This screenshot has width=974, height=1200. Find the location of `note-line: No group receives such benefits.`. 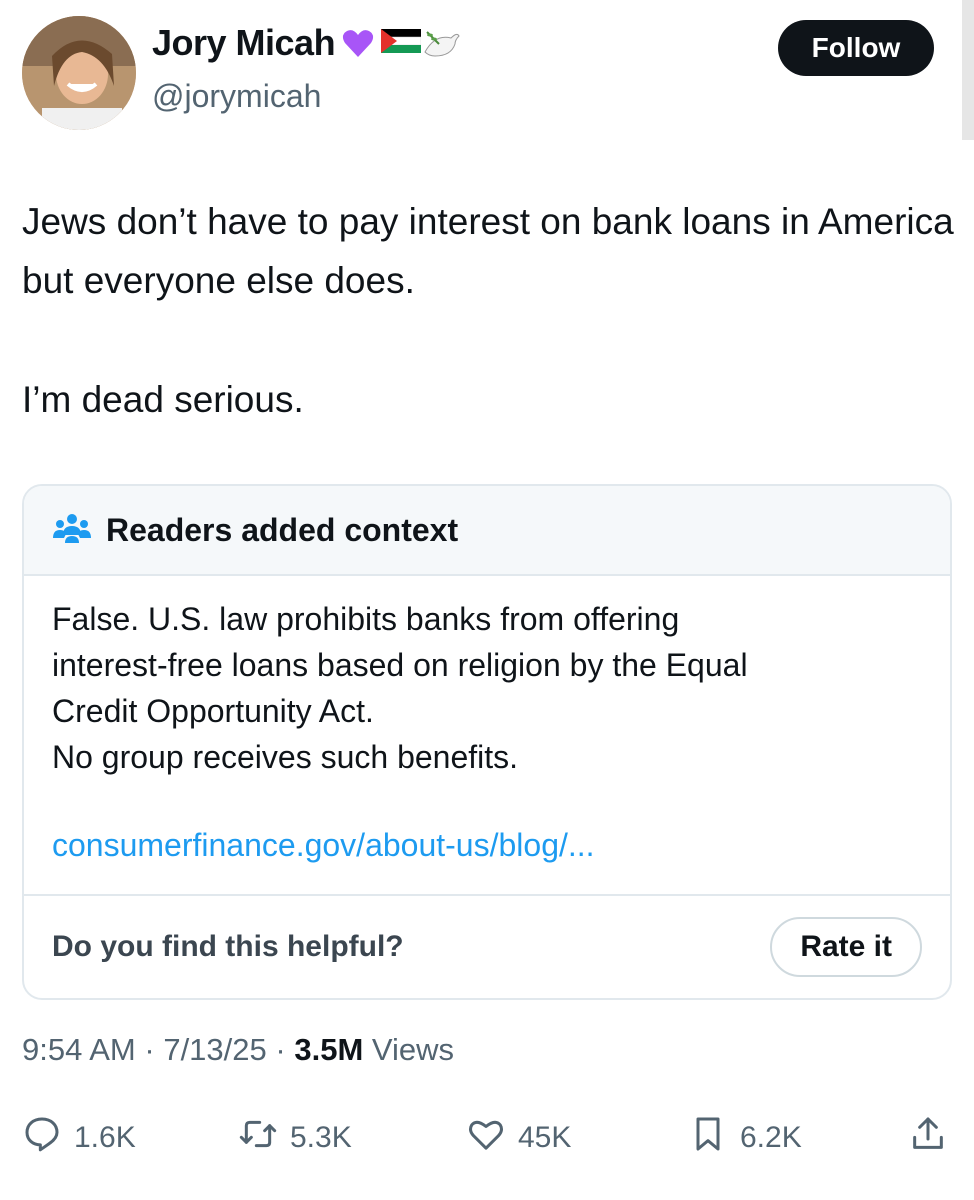

note-line: No group receives such benefits. is located at coordinates (285, 757).